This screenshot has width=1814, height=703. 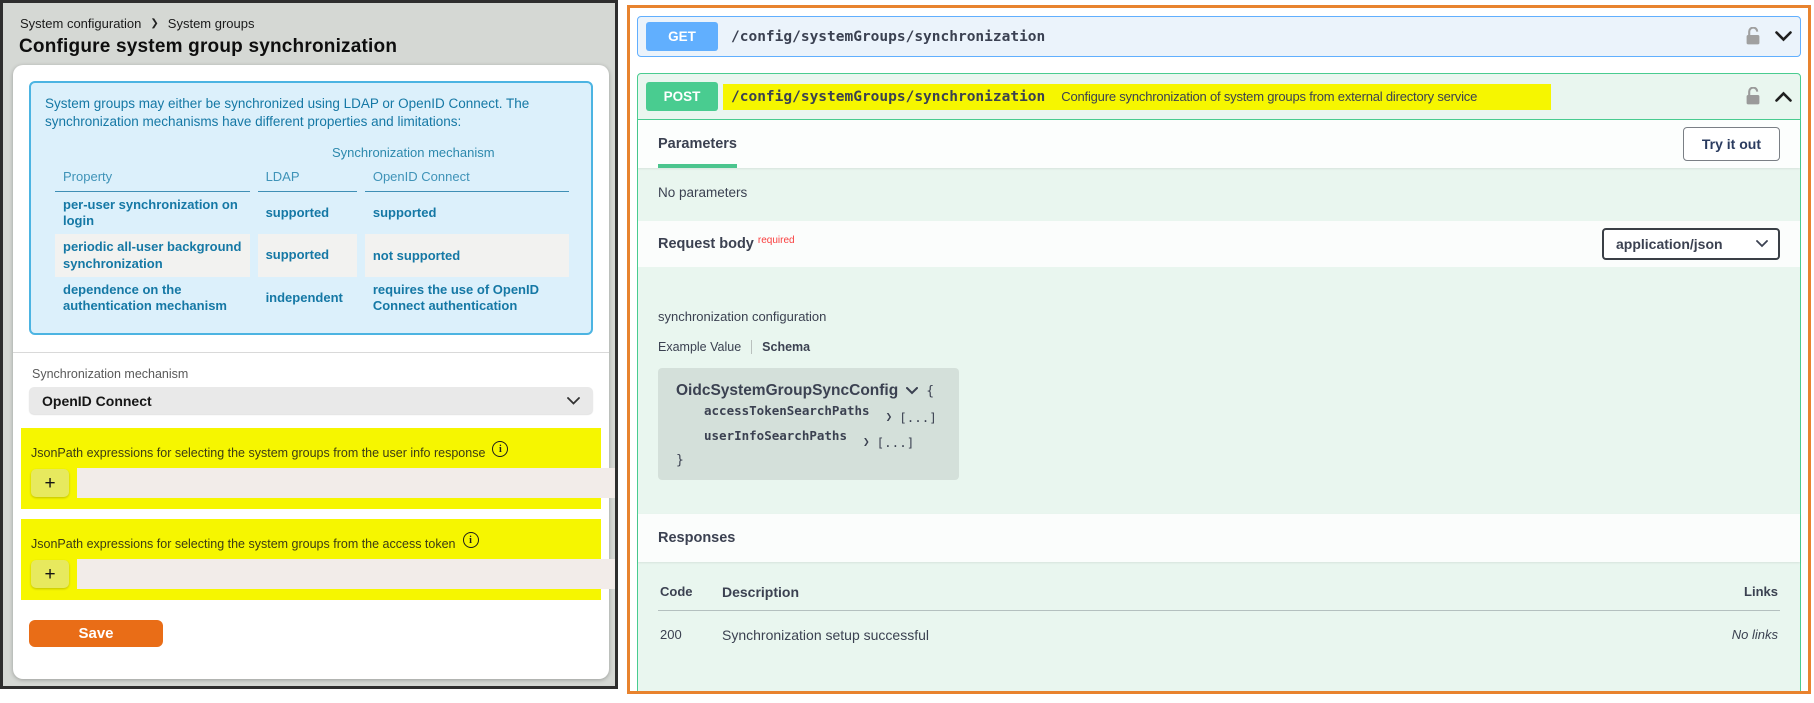 I want to click on request-body-label: Request body, so click(x=706, y=244).